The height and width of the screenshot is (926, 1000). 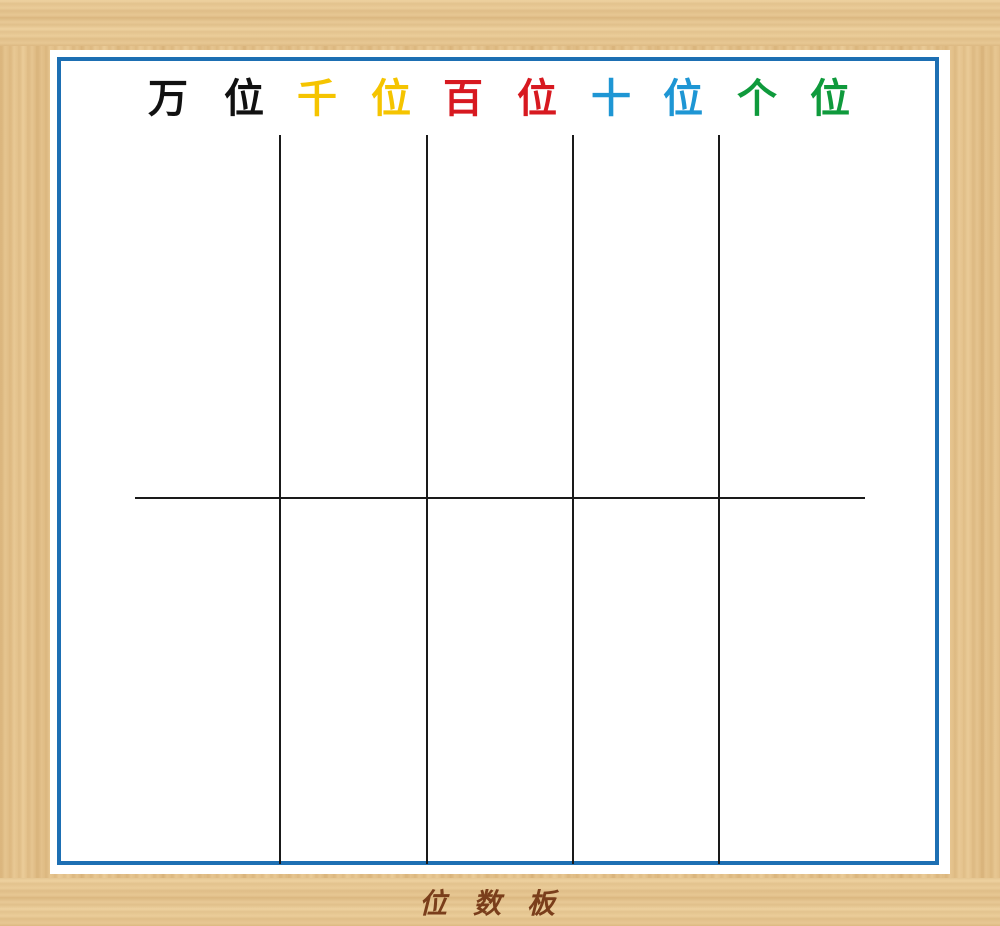 What do you see at coordinates (463, 99) in the screenshot?
I see `header-bai-char: 百` at bounding box center [463, 99].